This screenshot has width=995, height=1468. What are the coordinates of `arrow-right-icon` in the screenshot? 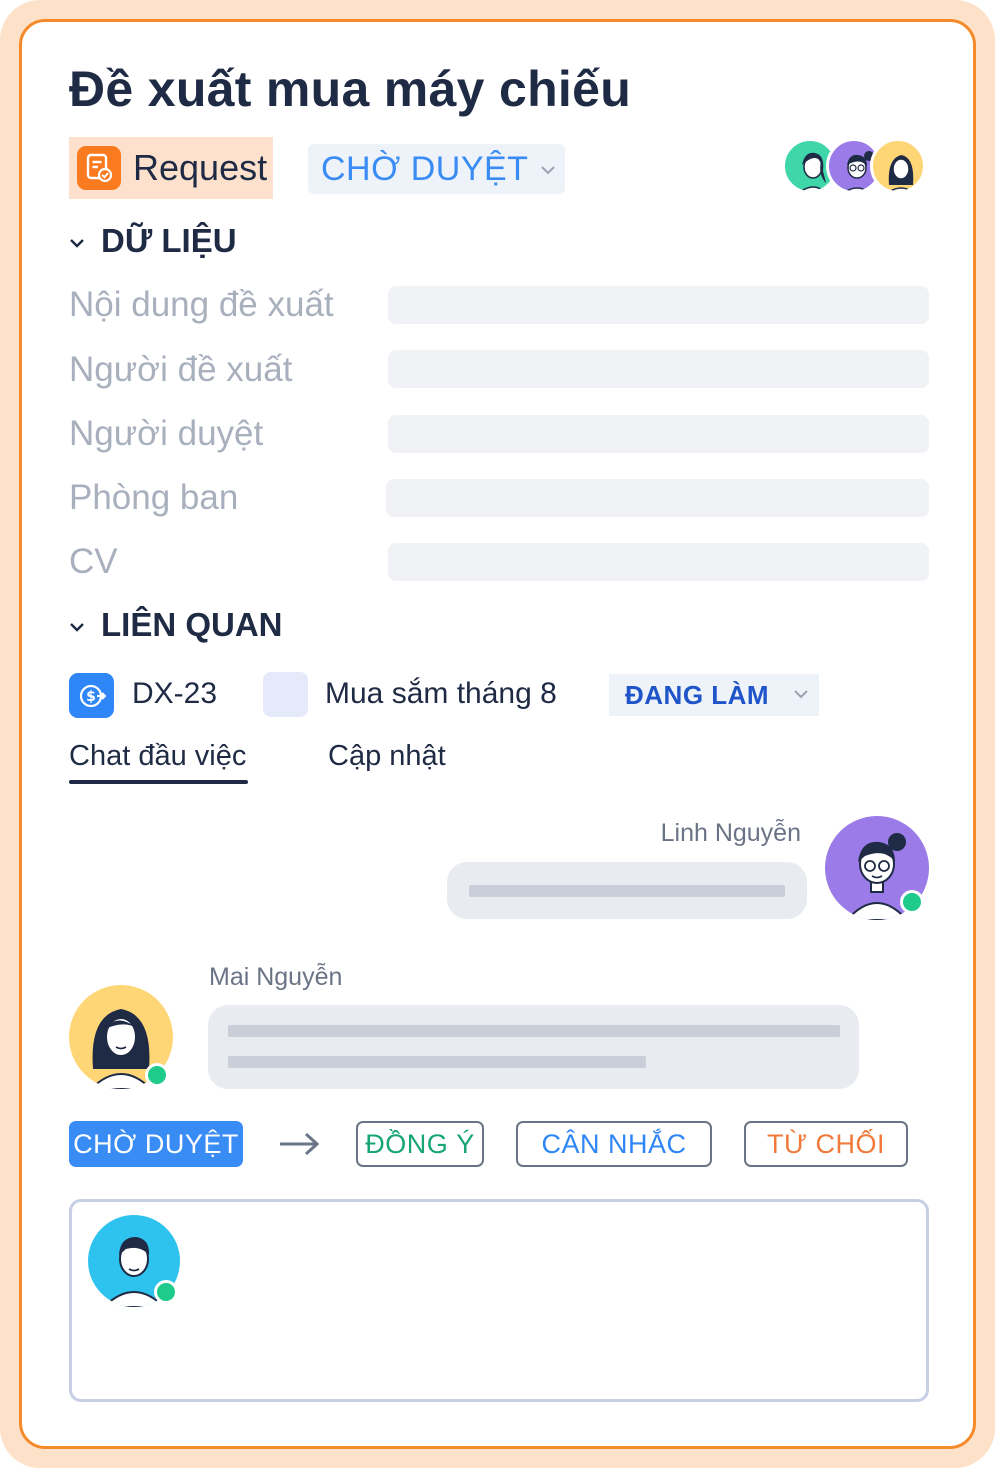 It's located at (300, 1144).